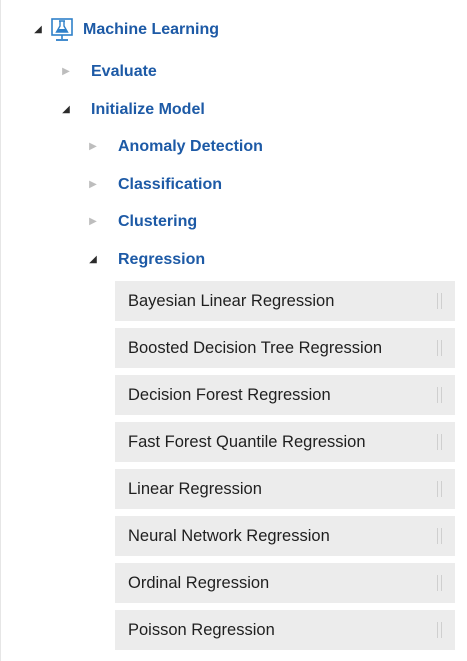 The width and height of the screenshot is (467, 661). I want to click on module-item-neural-network-regression: Neural Network Regression, so click(285, 536).